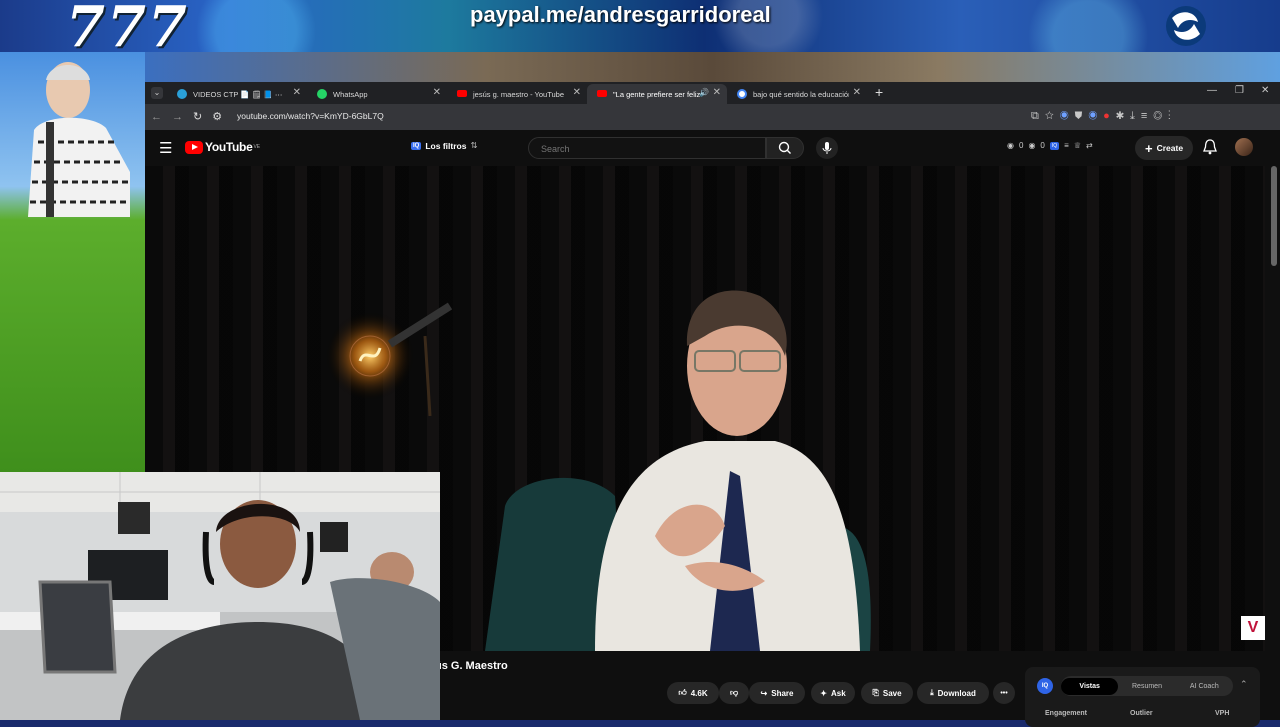 The height and width of the screenshot is (727, 1280). I want to click on extension-icons: ⧉☆◉⛊◉●✱⤓≡◎⋮, so click(1104, 116).